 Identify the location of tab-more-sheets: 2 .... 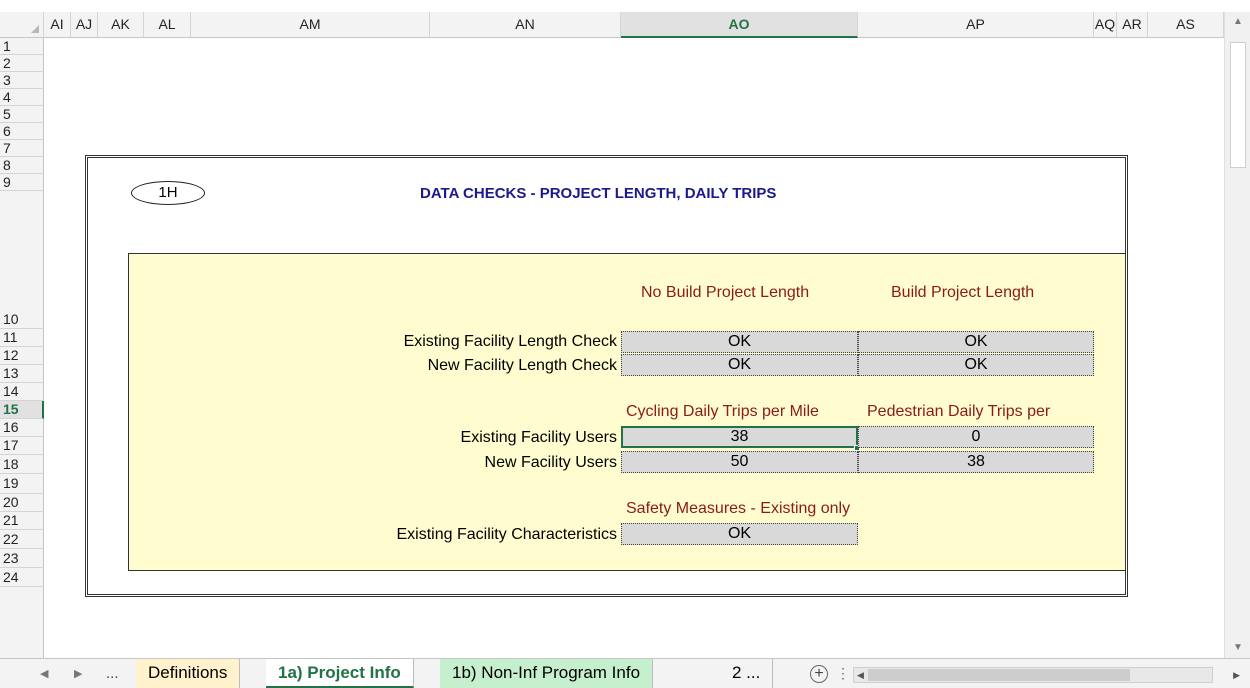
(747, 673).